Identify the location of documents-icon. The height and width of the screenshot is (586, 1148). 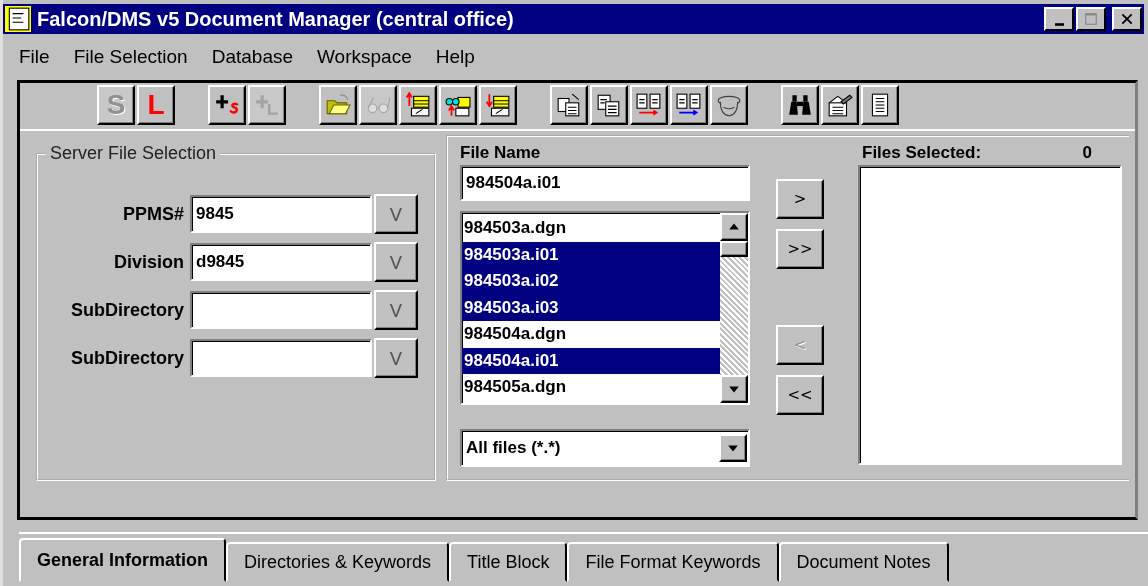
(609, 105).